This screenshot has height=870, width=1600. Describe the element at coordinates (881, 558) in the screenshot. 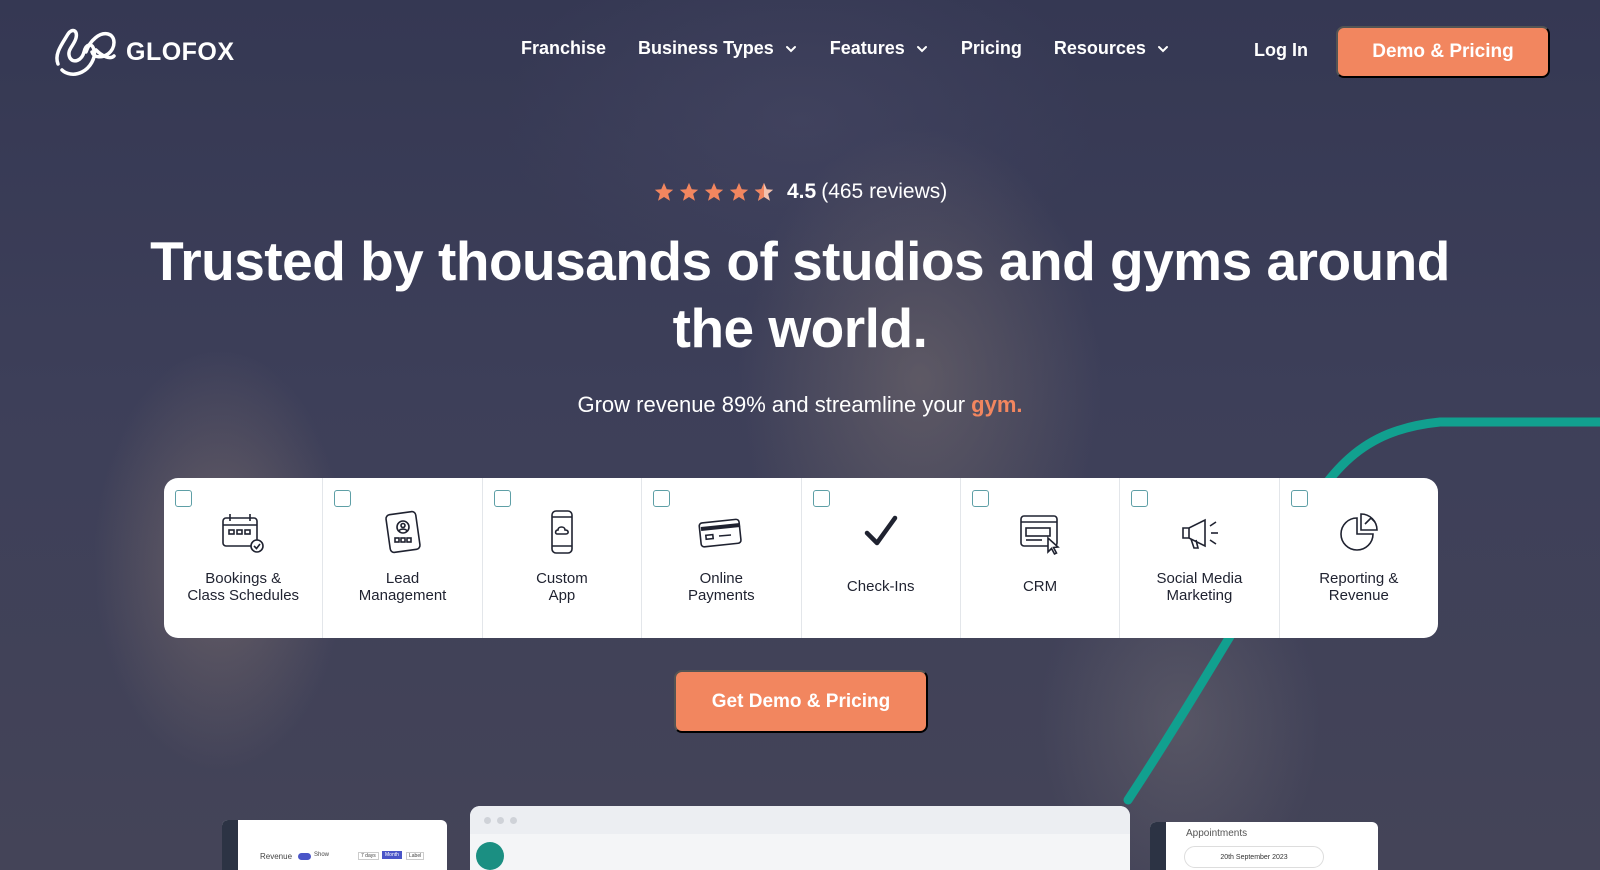

I see `feature-check-ins: Check-Ins` at that location.